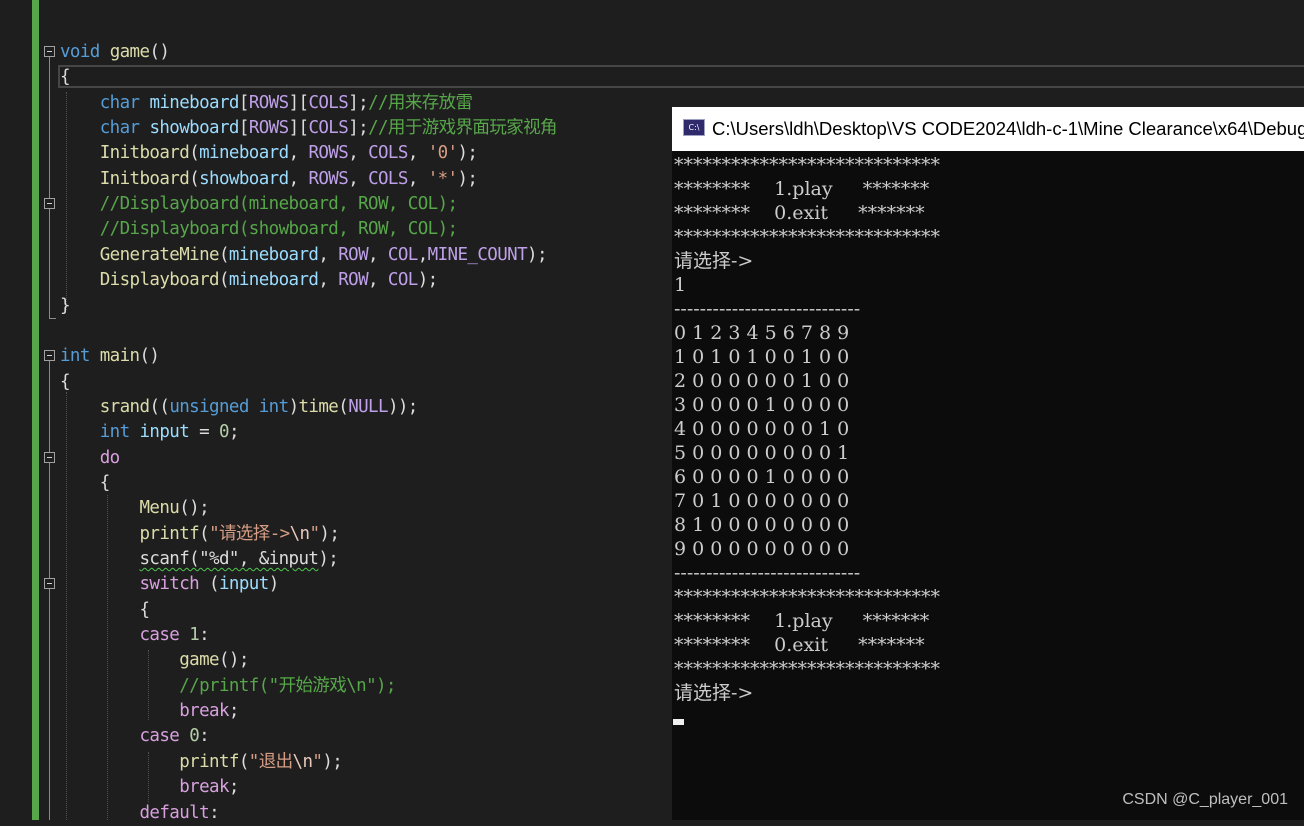 This screenshot has height=826, width=1304. What do you see at coordinates (49, 457) in the screenshot?
I see `collapse-do-block-icon` at bounding box center [49, 457].